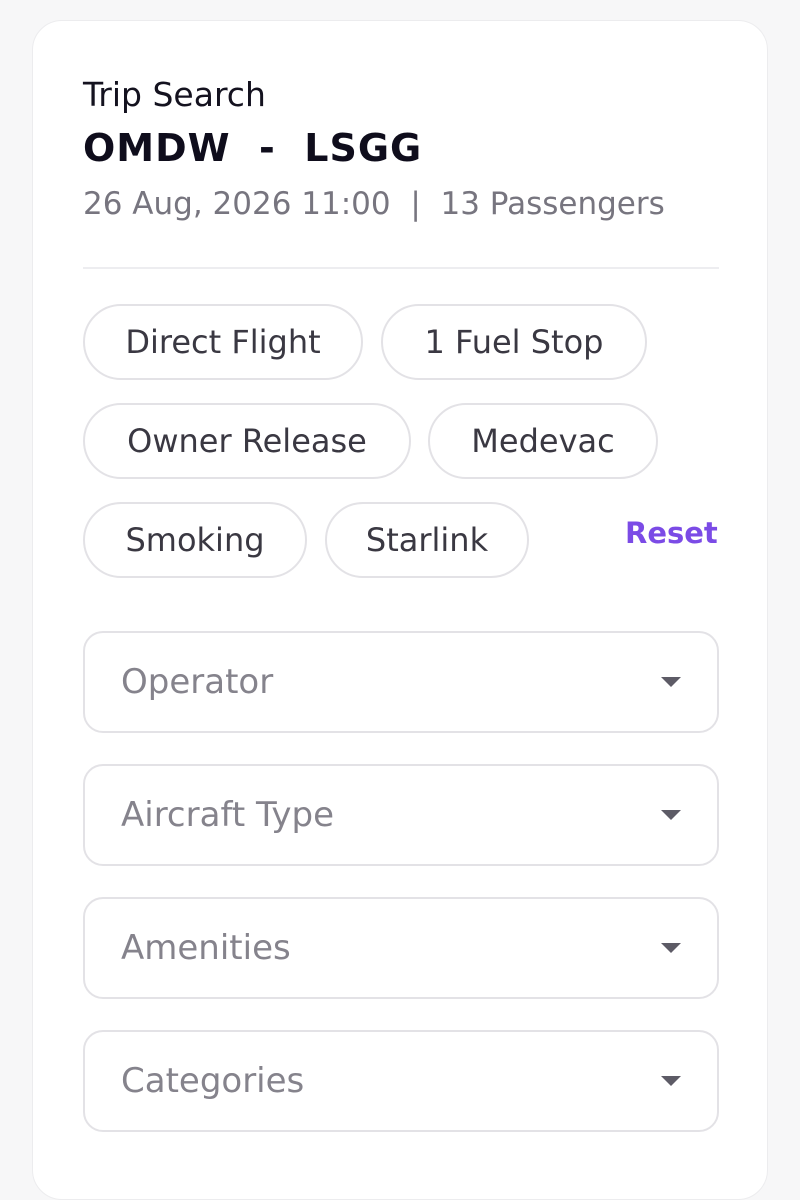 The width and height of the screenshot is (800, 1200). I want to click on amenities-dropdown-label: Amenities, so click(206, 948).